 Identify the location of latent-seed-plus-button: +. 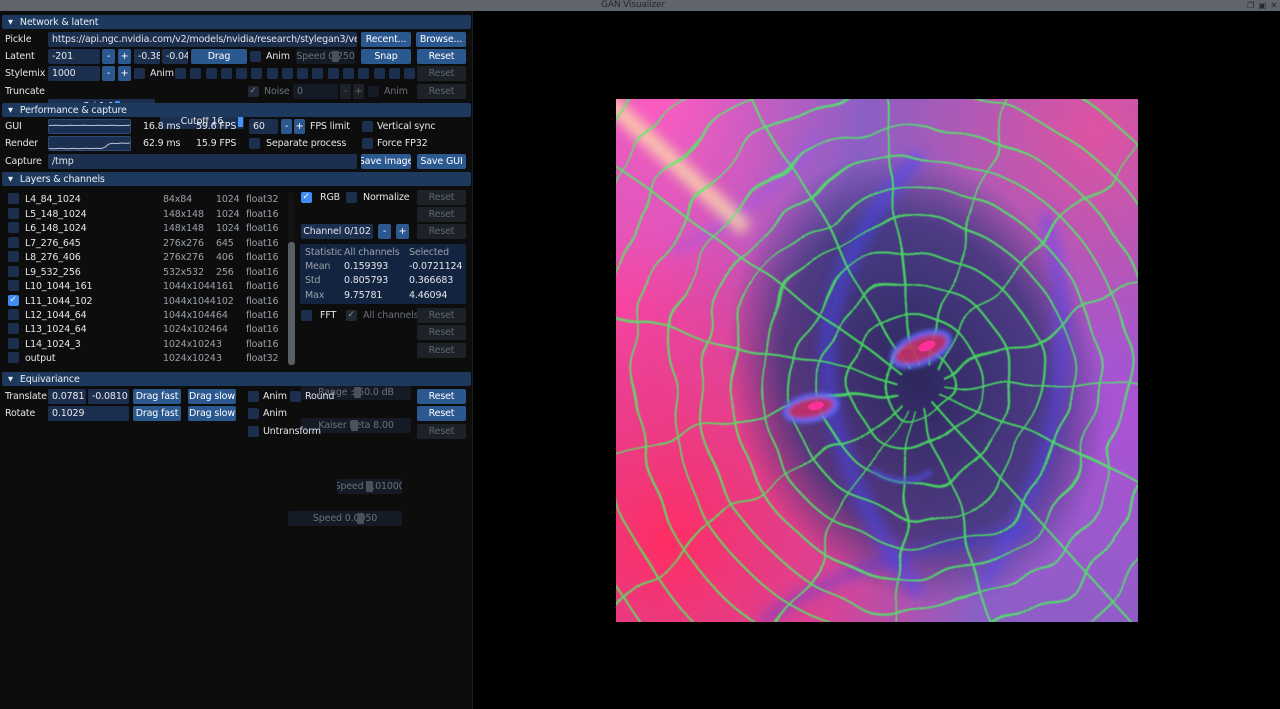
(124, 56).